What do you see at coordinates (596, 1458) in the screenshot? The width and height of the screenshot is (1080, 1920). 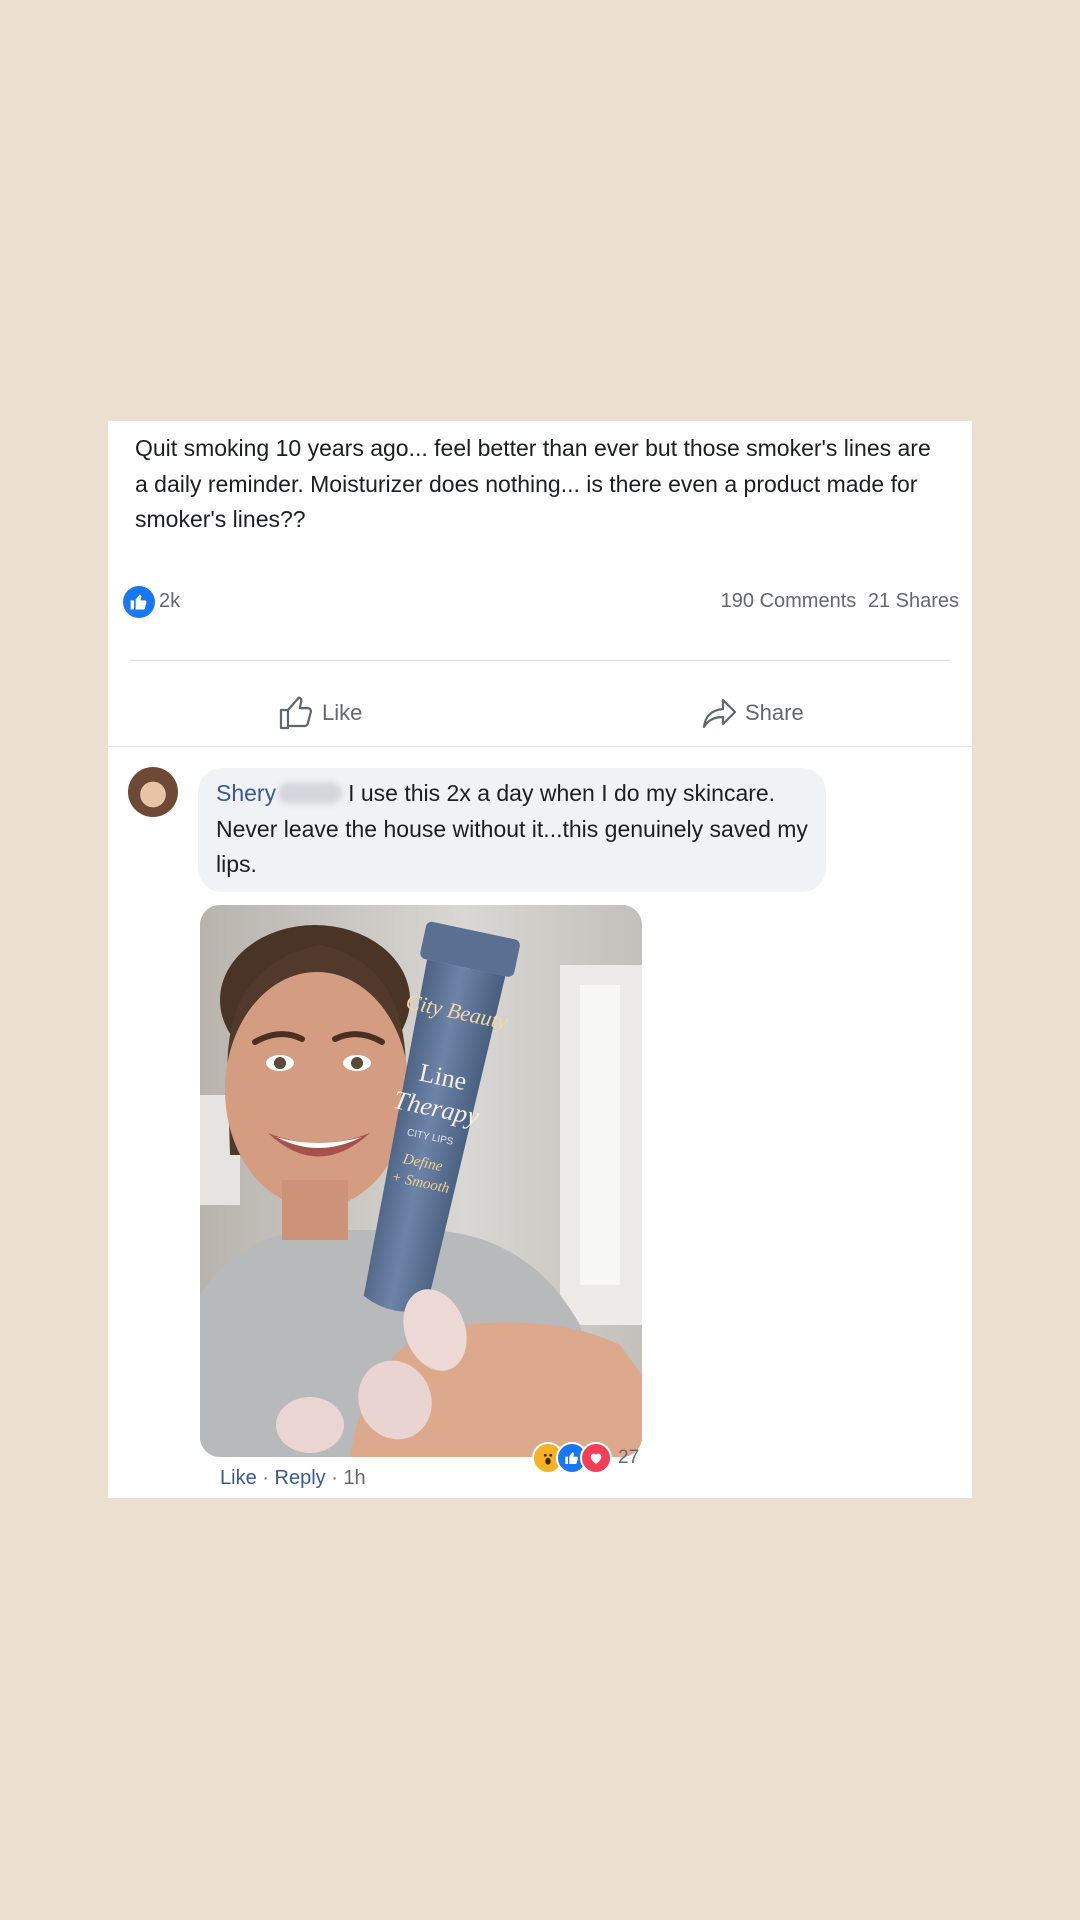 I see `love-icon` at bounding box center [596, 1458].